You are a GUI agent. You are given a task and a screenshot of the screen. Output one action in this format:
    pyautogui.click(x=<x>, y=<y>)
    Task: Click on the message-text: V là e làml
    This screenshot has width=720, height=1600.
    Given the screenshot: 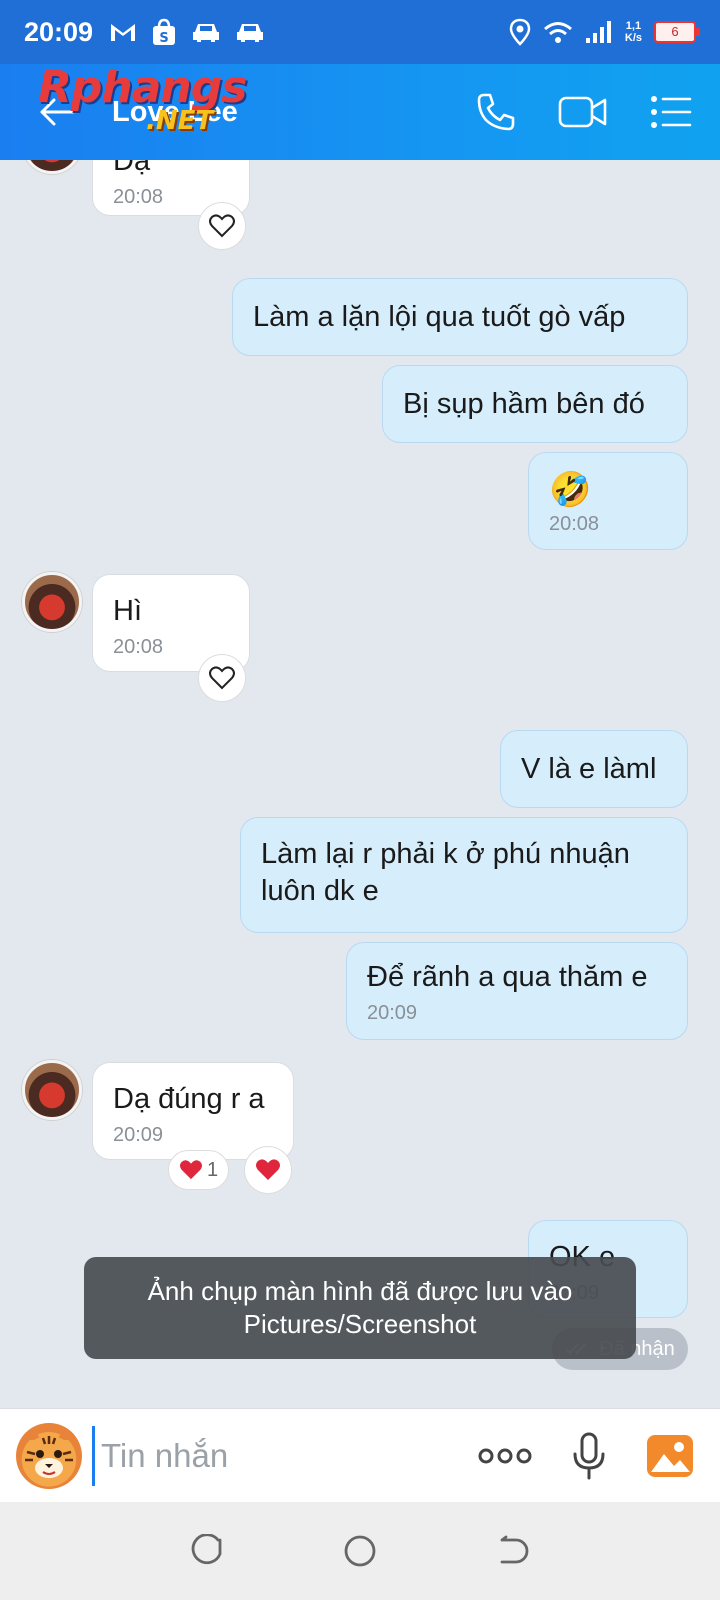 What is the action you would take?
    pyautogui.click(x=589, y=769)
    